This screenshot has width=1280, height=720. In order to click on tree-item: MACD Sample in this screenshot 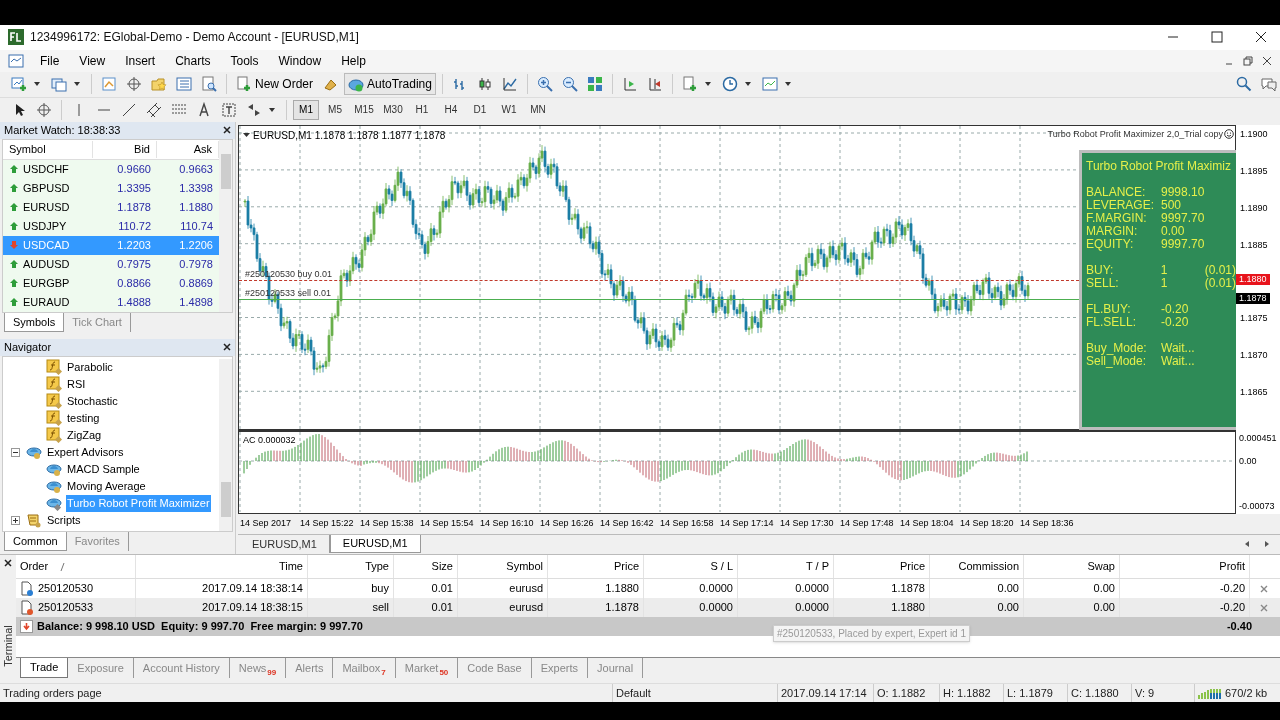, I will do `click(103, 469)`.